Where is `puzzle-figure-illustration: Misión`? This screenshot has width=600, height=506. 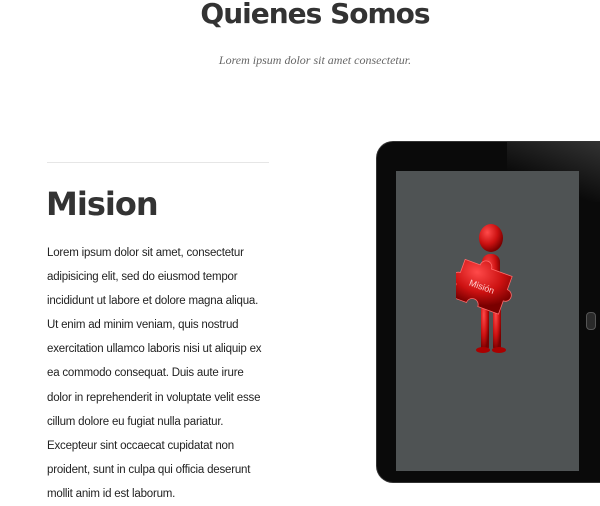 puzzle-figure-illustration: Misión is located at coordinates (484, 288).